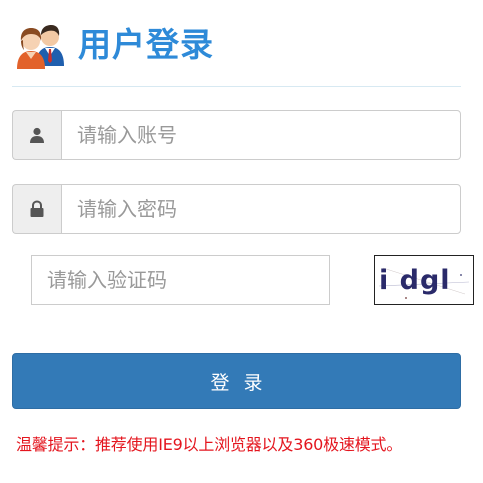 Image resolution: width=483 pixels, height=483 pixels. Describe the element at coordinates (261, 209) in the screenshot. I see `password-input` at that location.